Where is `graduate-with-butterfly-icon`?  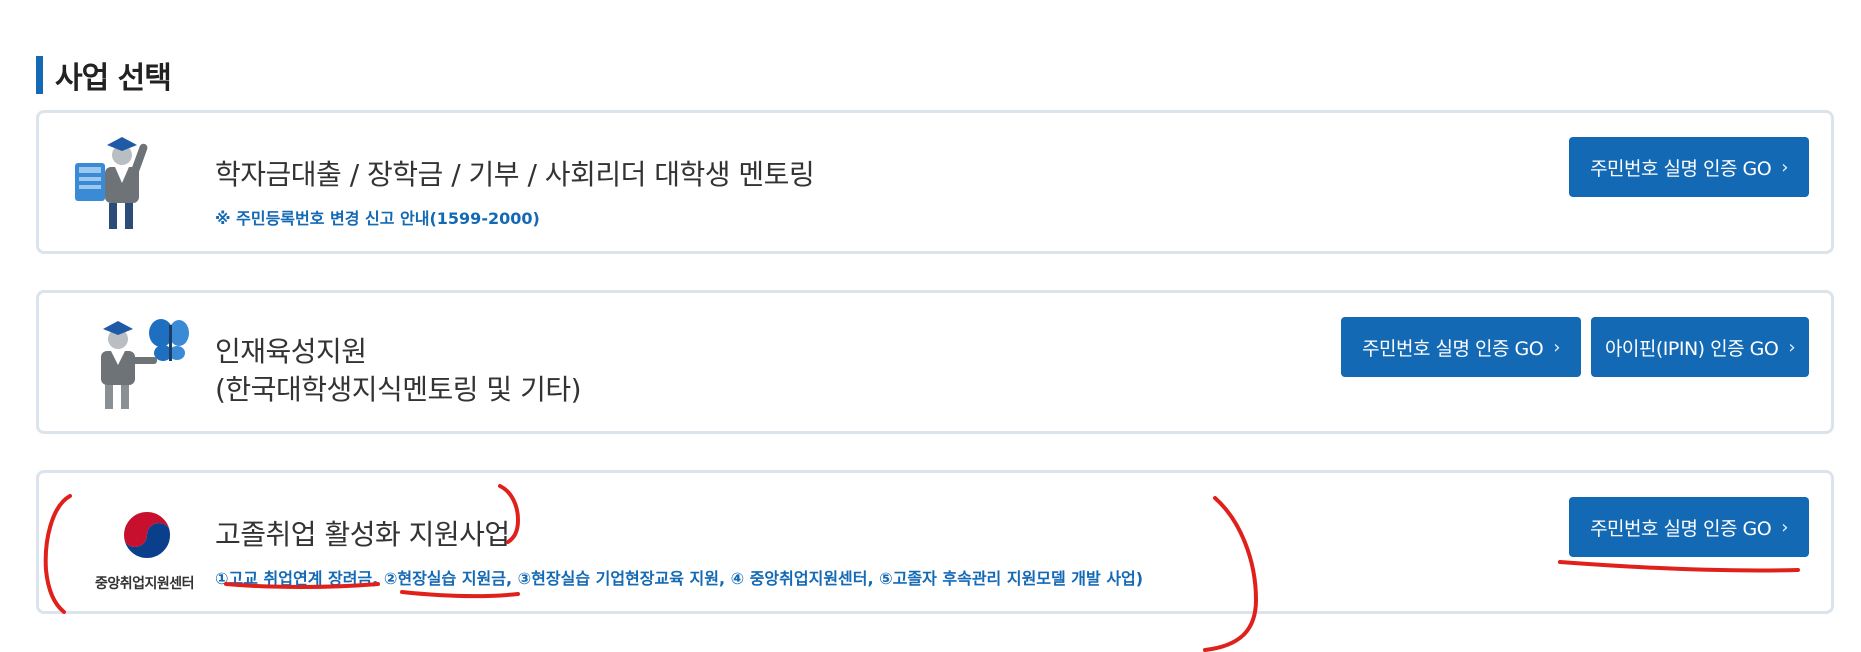 graduate-with-butterfly-icon is located at coordinates (130, 363).